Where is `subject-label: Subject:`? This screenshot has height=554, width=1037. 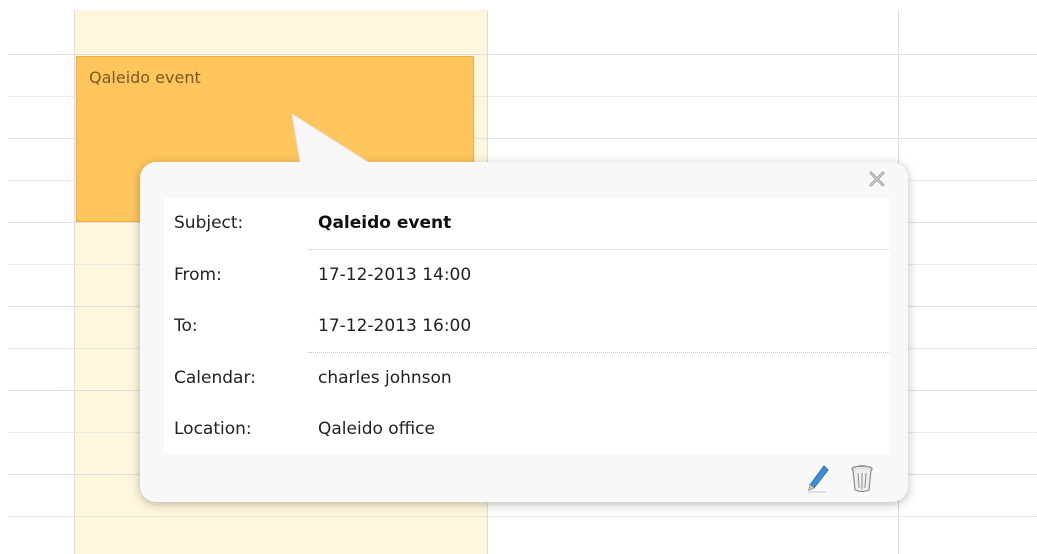
subject-label: Subject: is located at coordinates (209, 223).